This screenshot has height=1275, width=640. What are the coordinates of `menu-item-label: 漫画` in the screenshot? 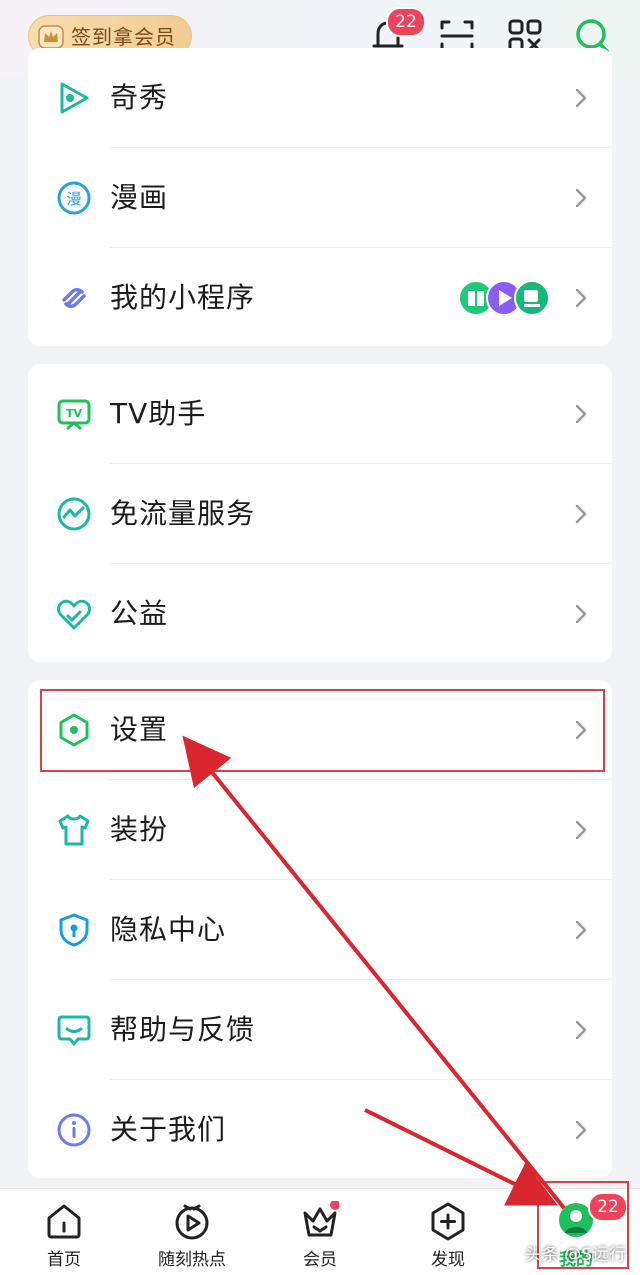 It's located at (139, 197).